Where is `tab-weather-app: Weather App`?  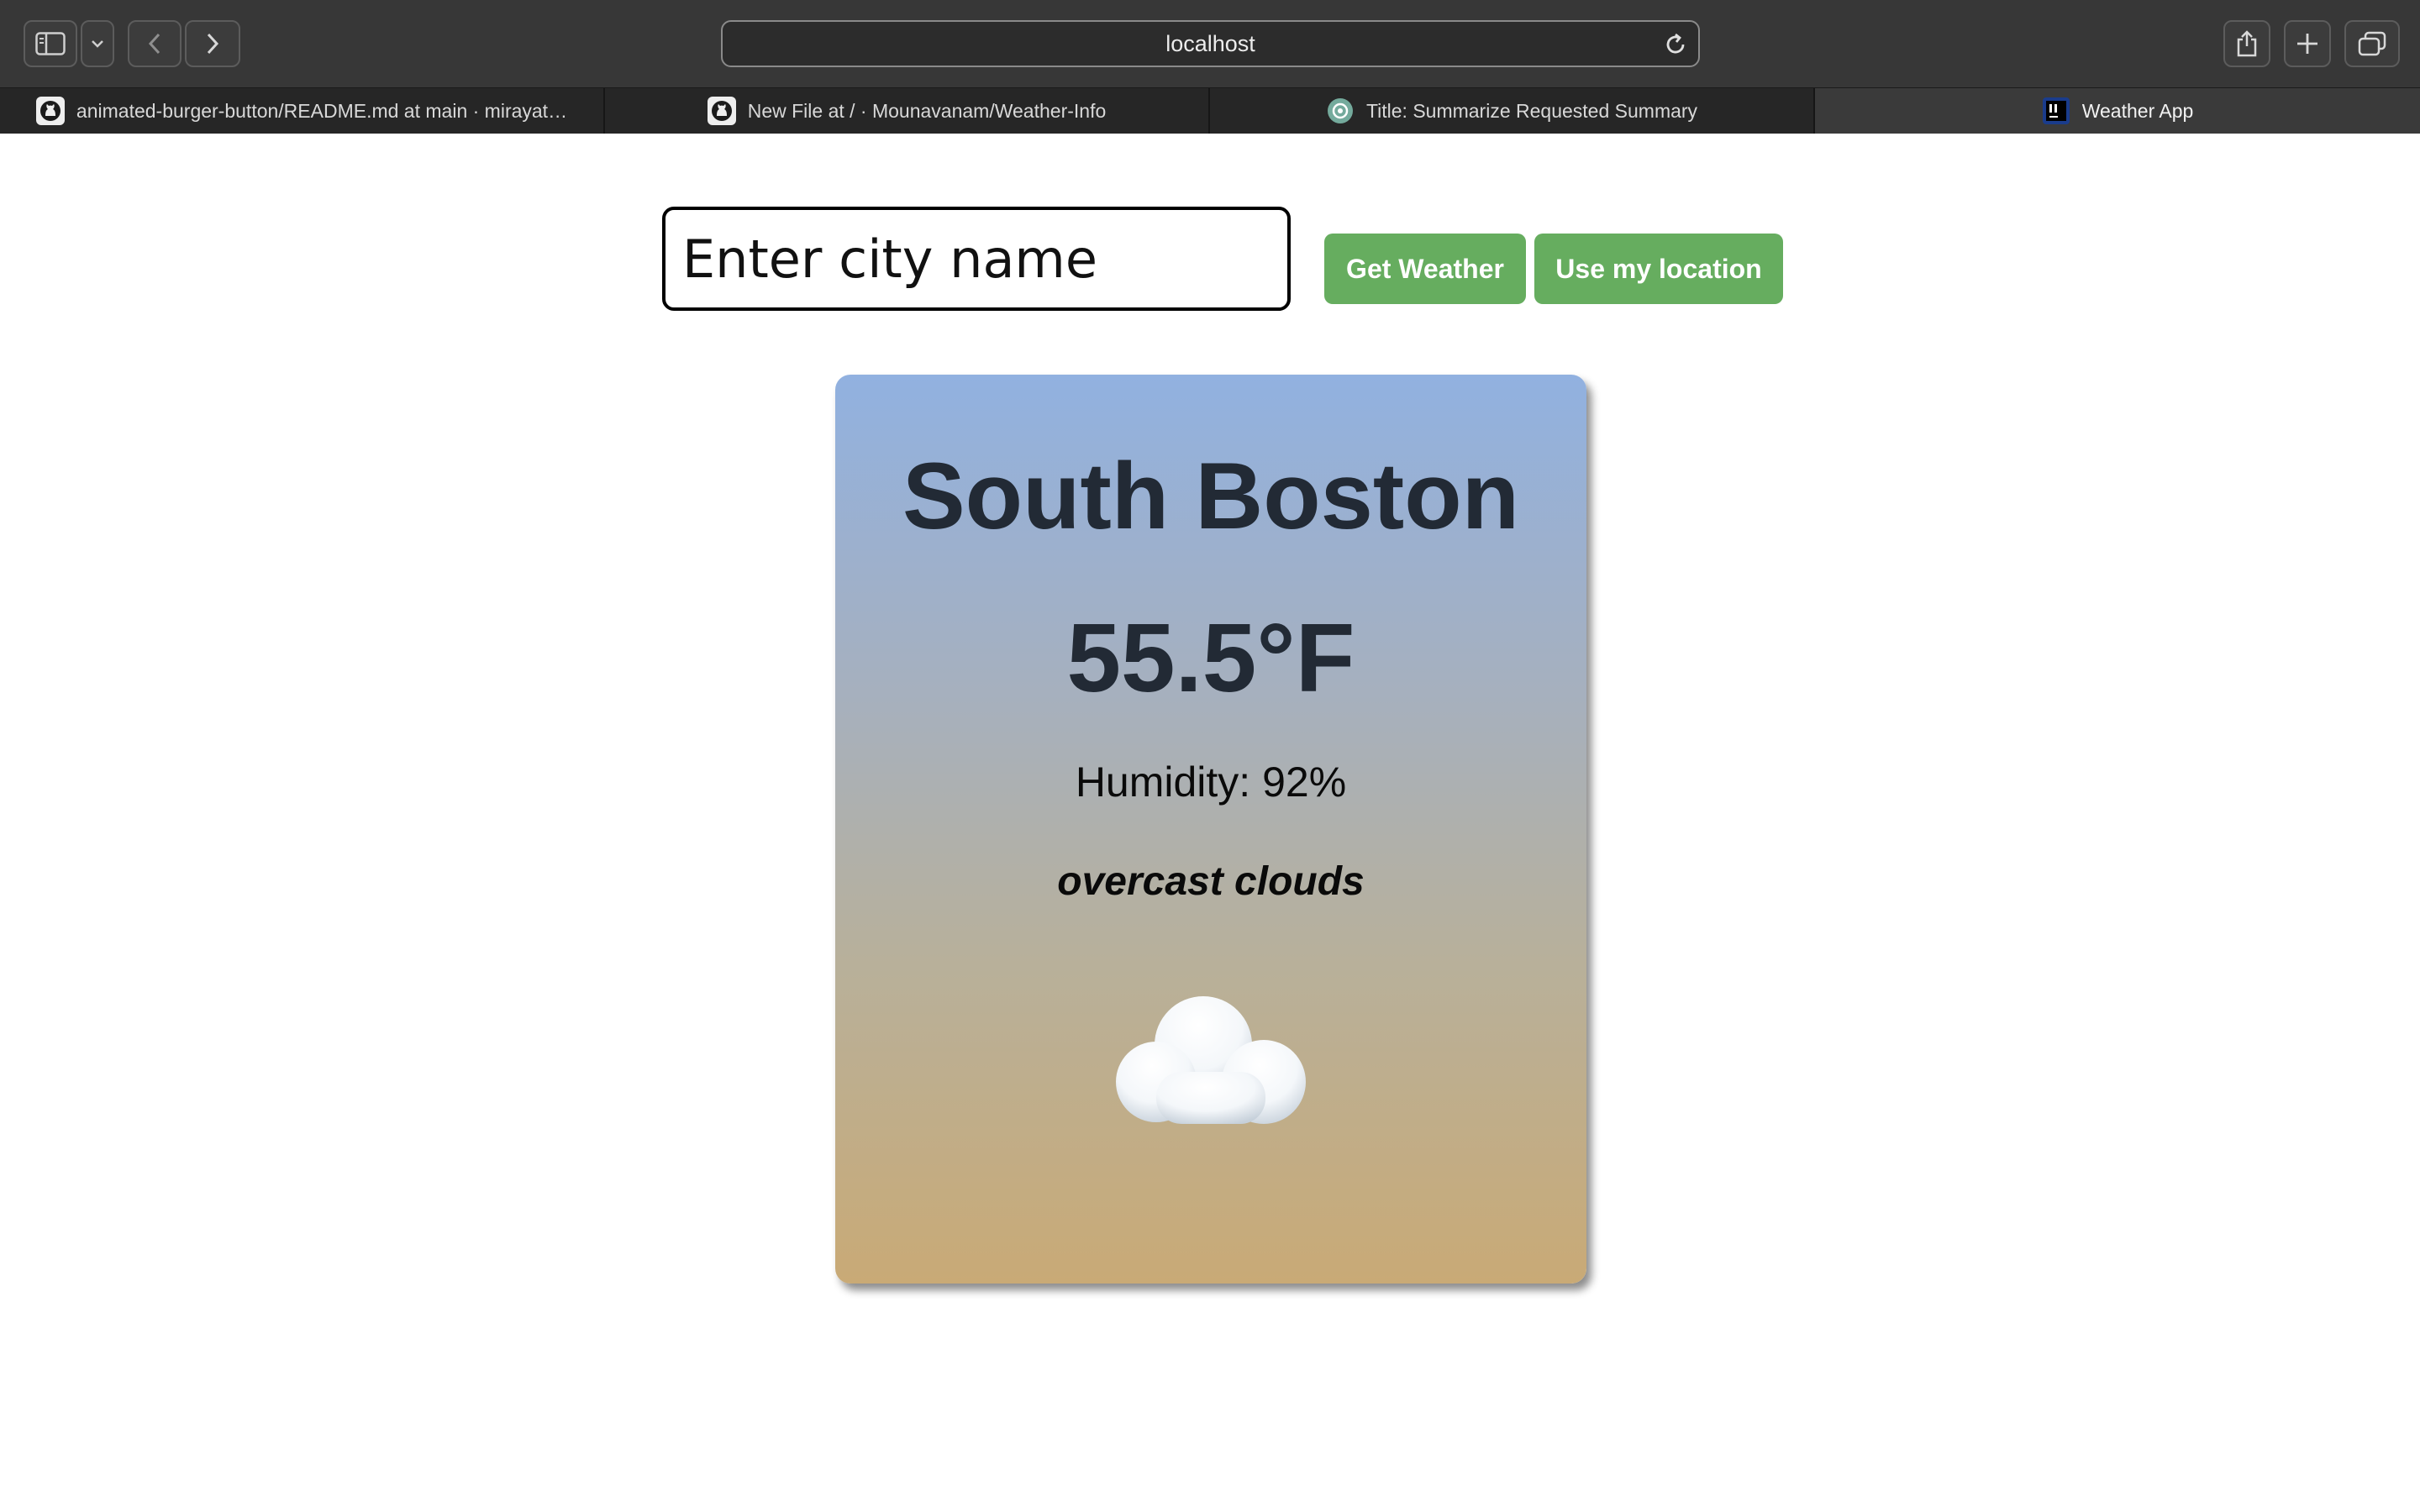
tab-weather-app: Weather App is located at coordinates (2117, 111).